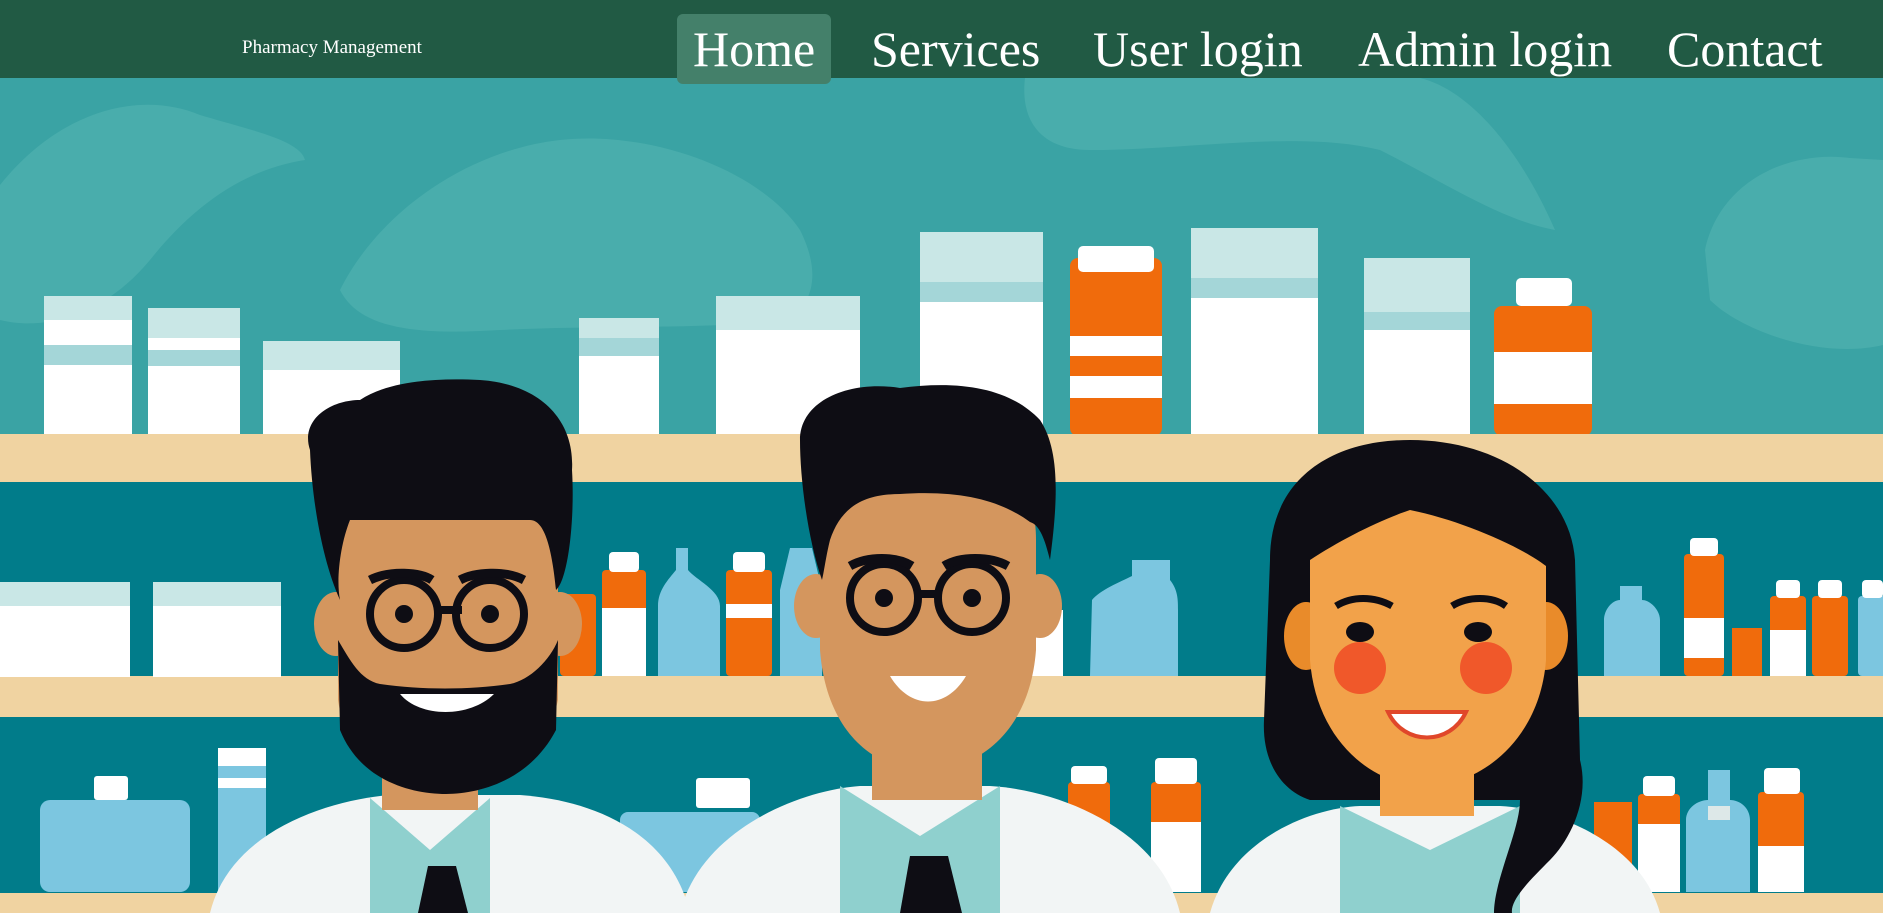 The image size is (1883, 913). Describe the element at coordinates (1485, 49) in the screenshot. I see `nav-admin-login: Admin login` at that location.